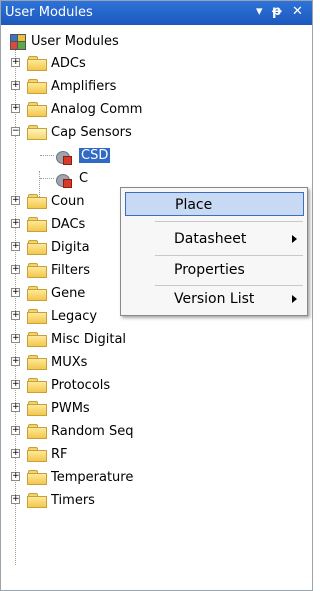  Describe the element at coordinates (84, 86) in the screenshot. I see `tree-item-label: Amplifiers` at that location.